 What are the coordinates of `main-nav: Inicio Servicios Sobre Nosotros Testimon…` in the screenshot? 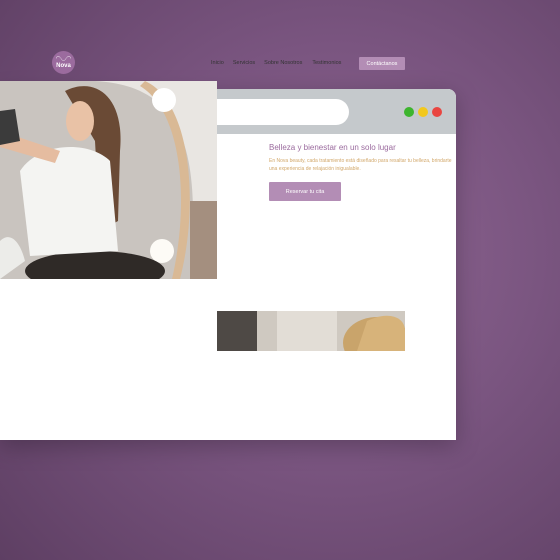 It's located at (280, 63).